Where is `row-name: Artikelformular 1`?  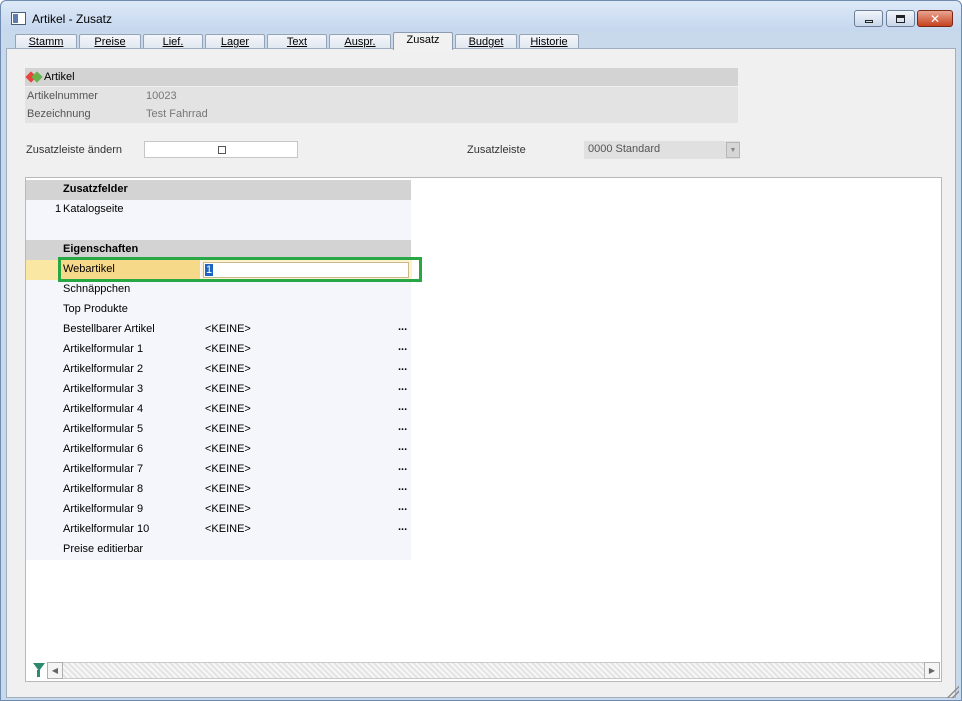 row-name: Artikelformular 1 is located at coordinates (103, 349).